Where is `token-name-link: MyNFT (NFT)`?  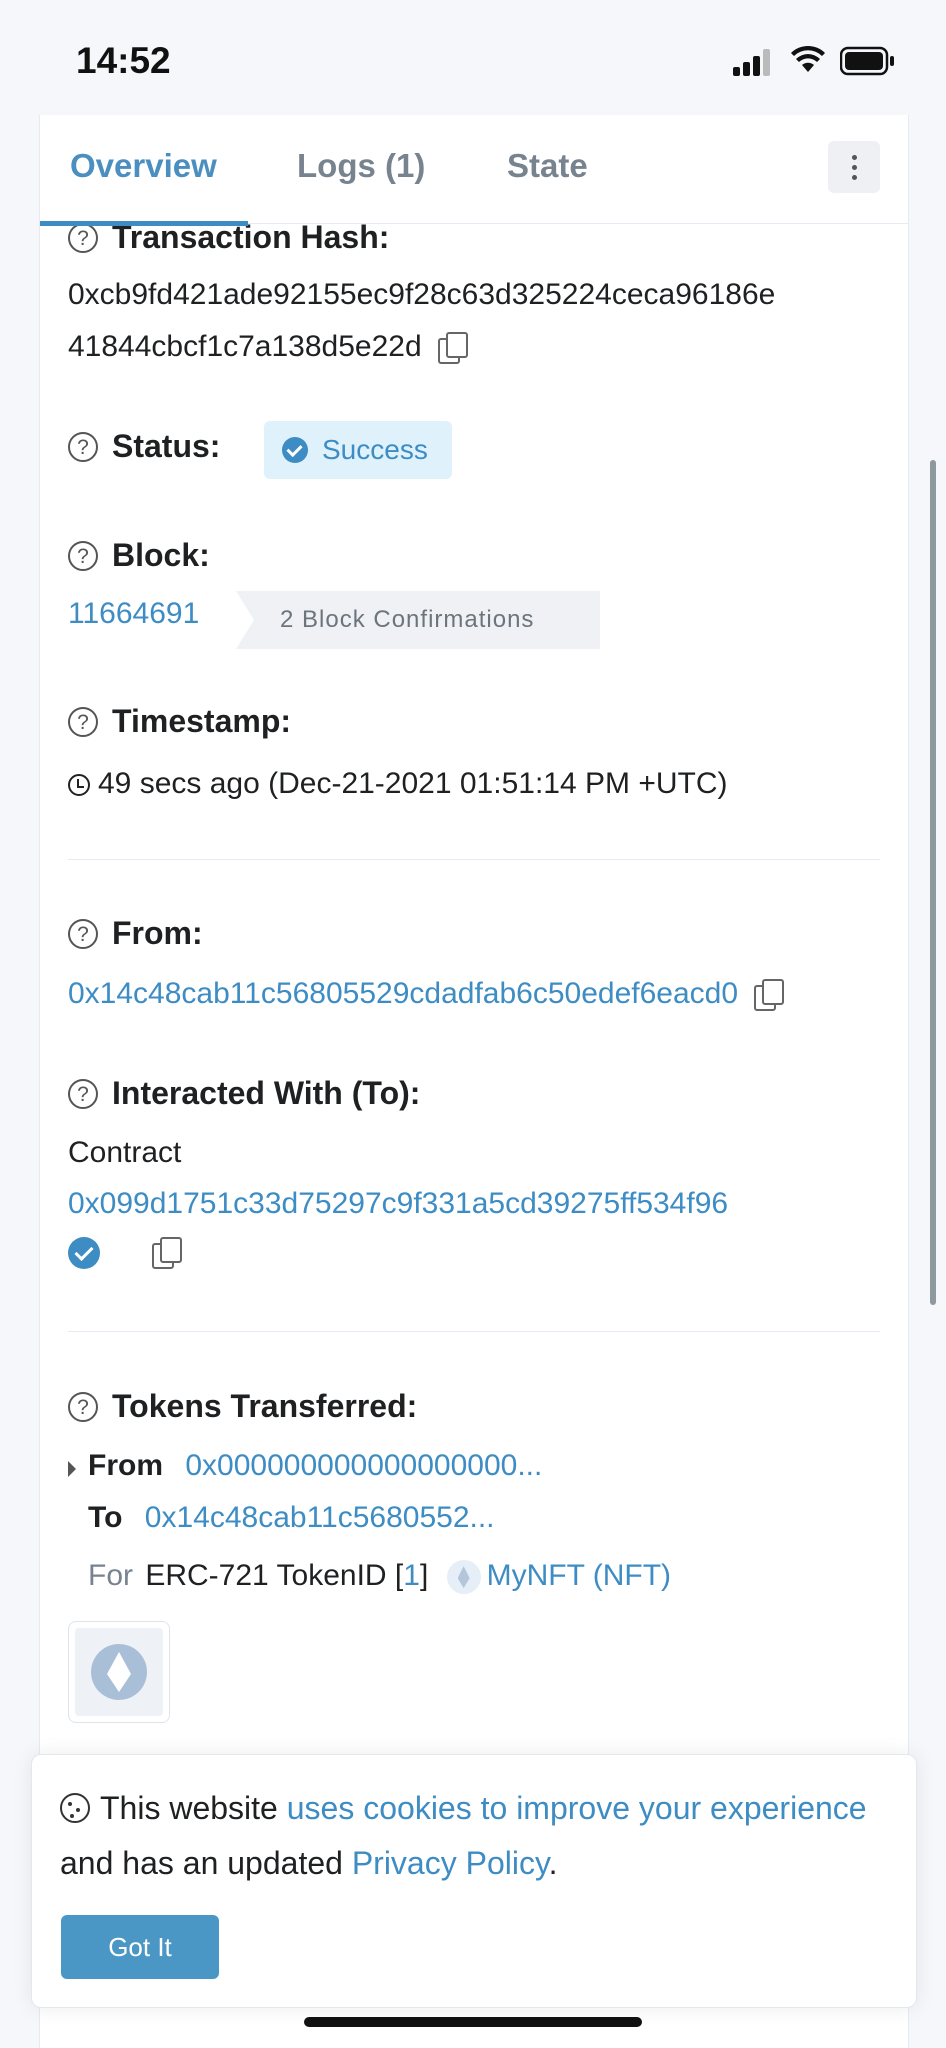 token-name-link: MyNFT (NFT) is located at coordinates (579, 1575).